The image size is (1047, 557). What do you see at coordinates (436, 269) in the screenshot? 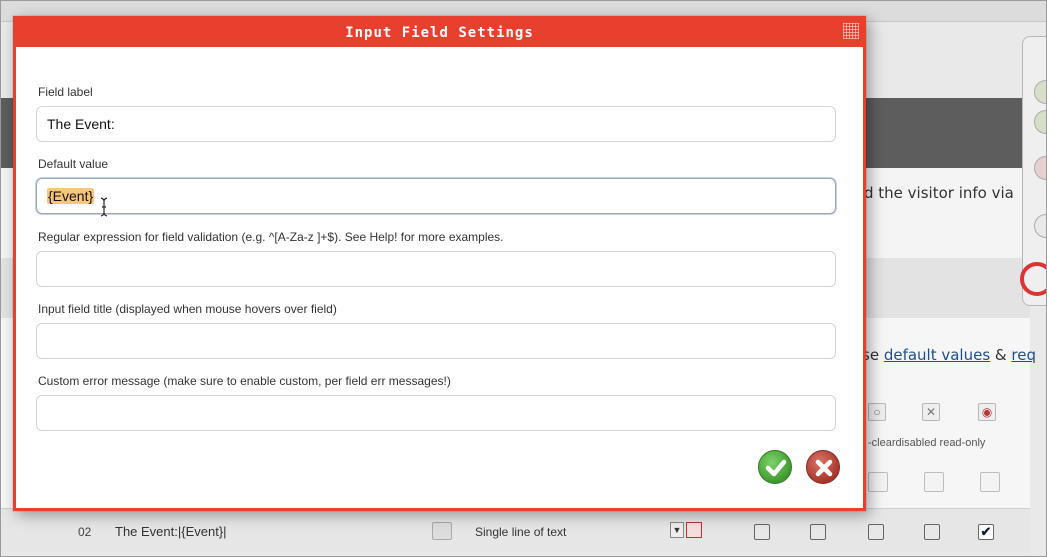
I see `regex-input` at bounding box center [436, 269].